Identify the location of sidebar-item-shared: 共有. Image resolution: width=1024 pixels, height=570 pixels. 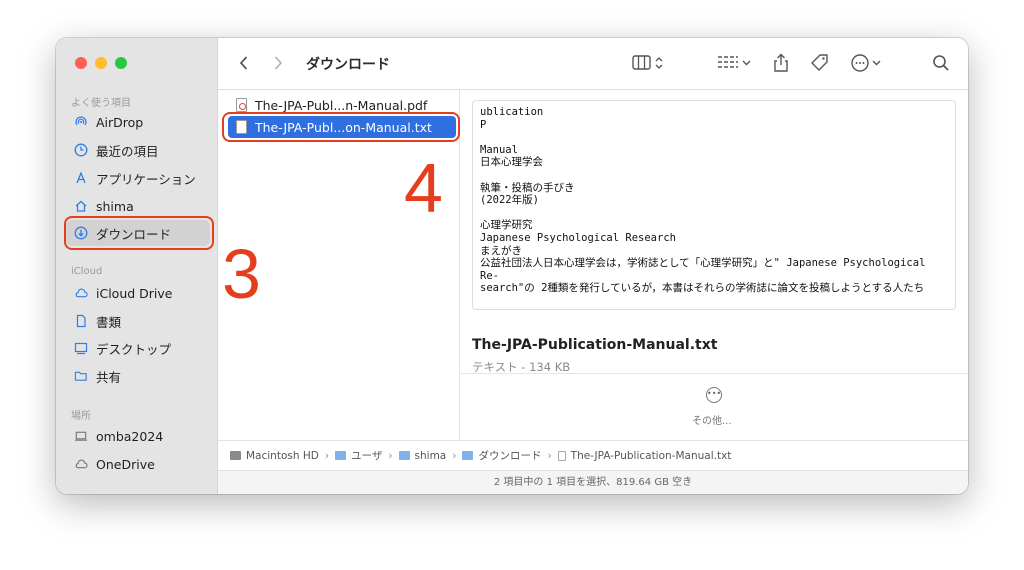
(138, 376).